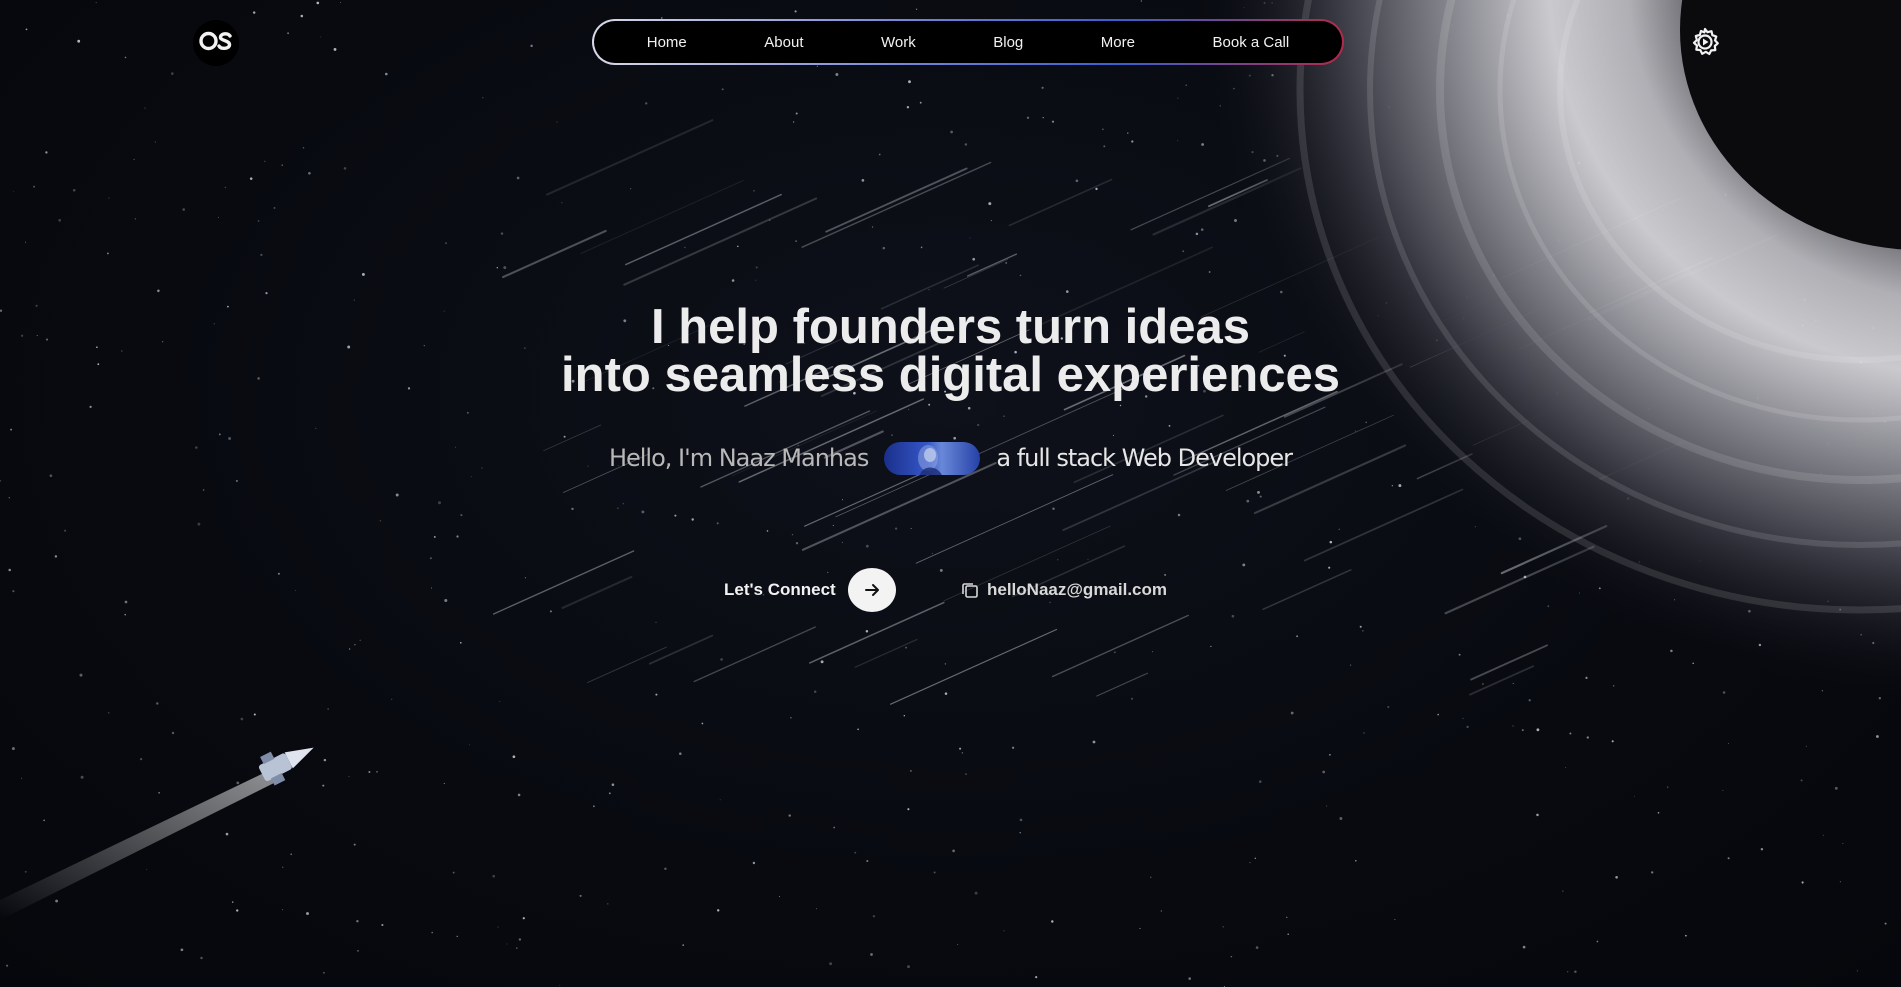  Describe the element at coordinates (1251, 42) in the screenshot. I see `nav-item-book-a-call: Book a Call` at that location.